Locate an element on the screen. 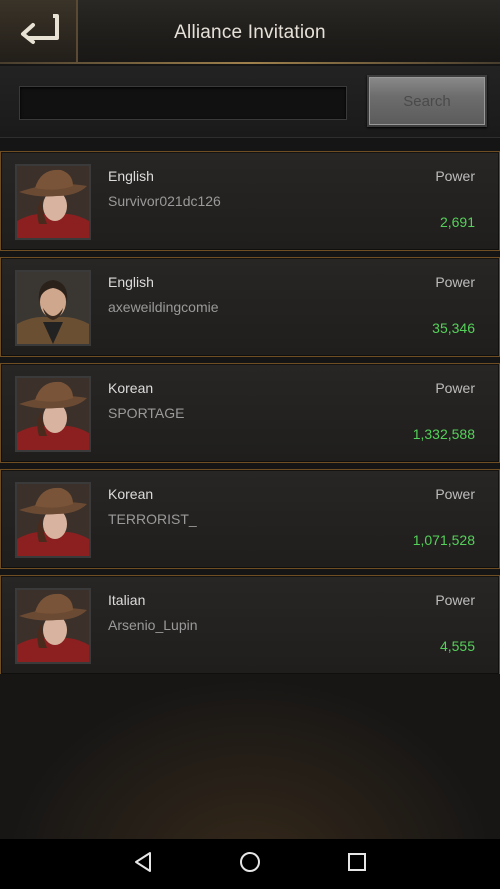  power-value: 2,691 is located at coordinates (457, 222).